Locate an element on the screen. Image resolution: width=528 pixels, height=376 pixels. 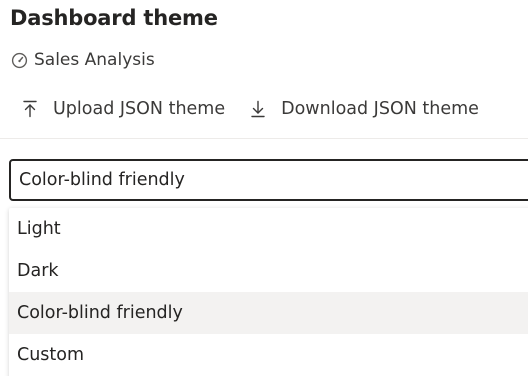
report-name: Sales Analysis is located at coordinates (83, 60).